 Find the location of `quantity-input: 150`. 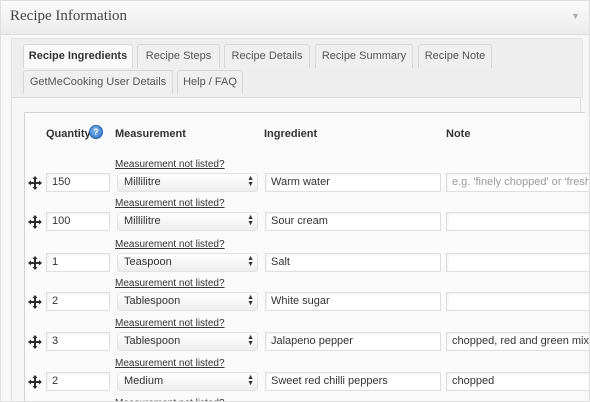

quantity-input: 150 is located at coordinates (78, 182).